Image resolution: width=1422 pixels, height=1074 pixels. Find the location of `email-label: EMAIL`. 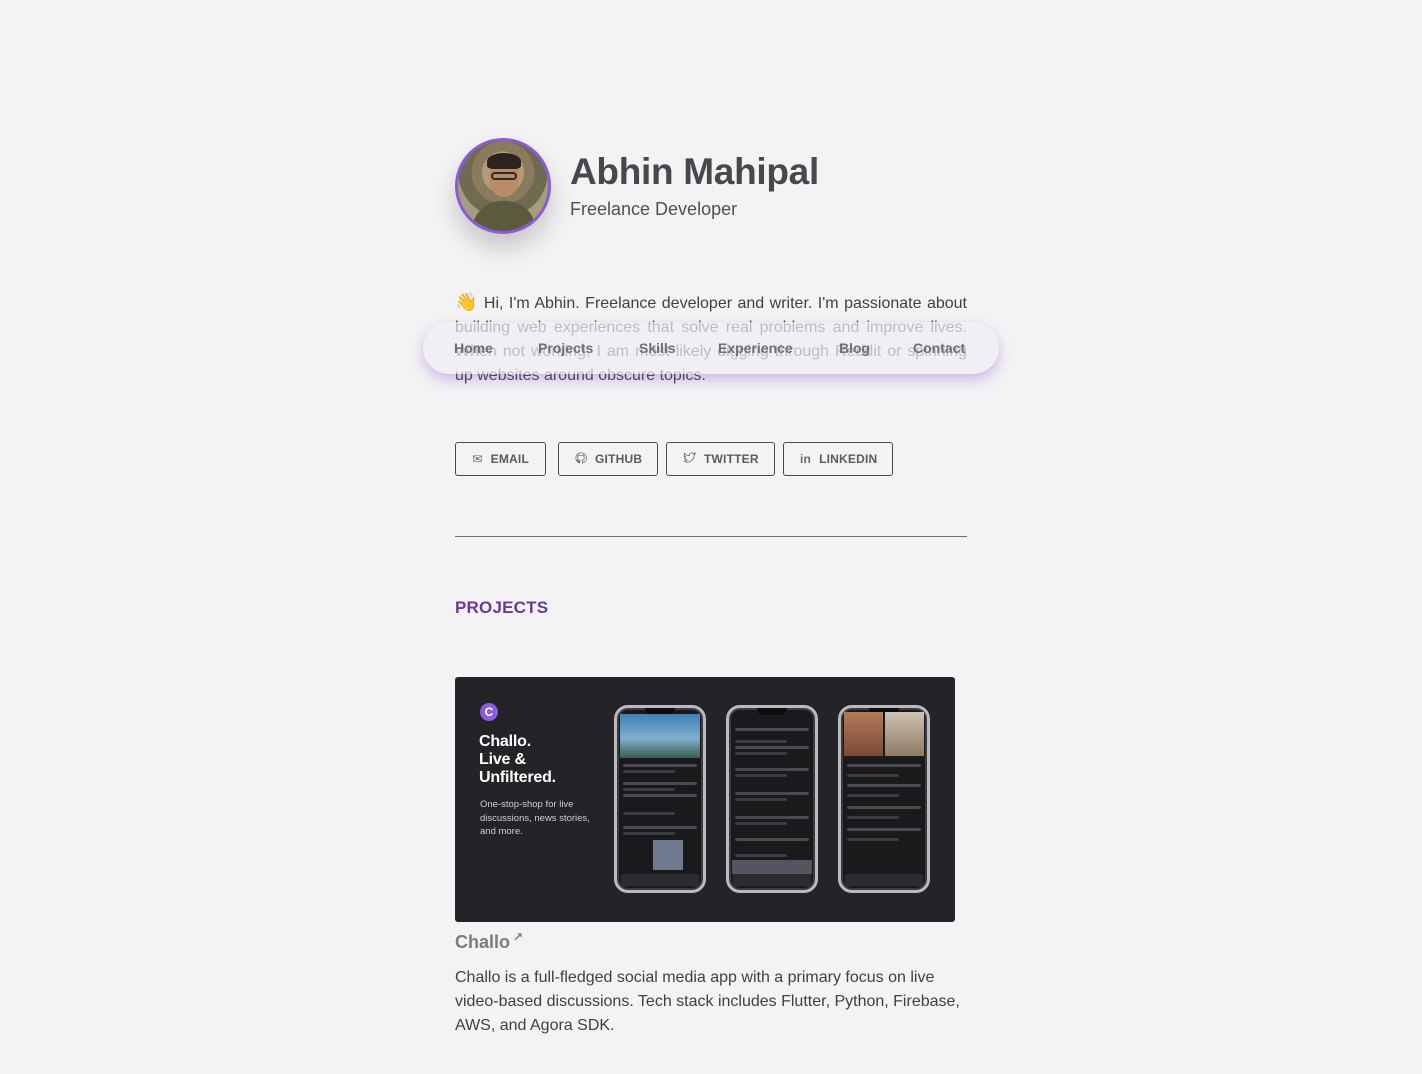

email-label: EMAIL is located at coordinates (509, 459).